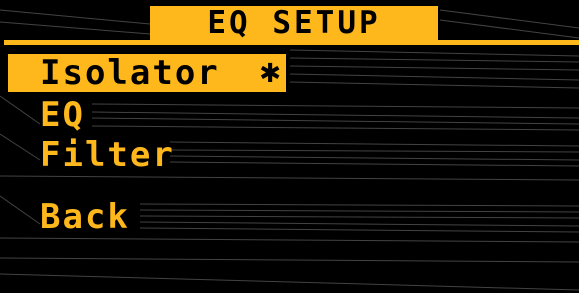  I want to click on title-divider, so click(291, 42).